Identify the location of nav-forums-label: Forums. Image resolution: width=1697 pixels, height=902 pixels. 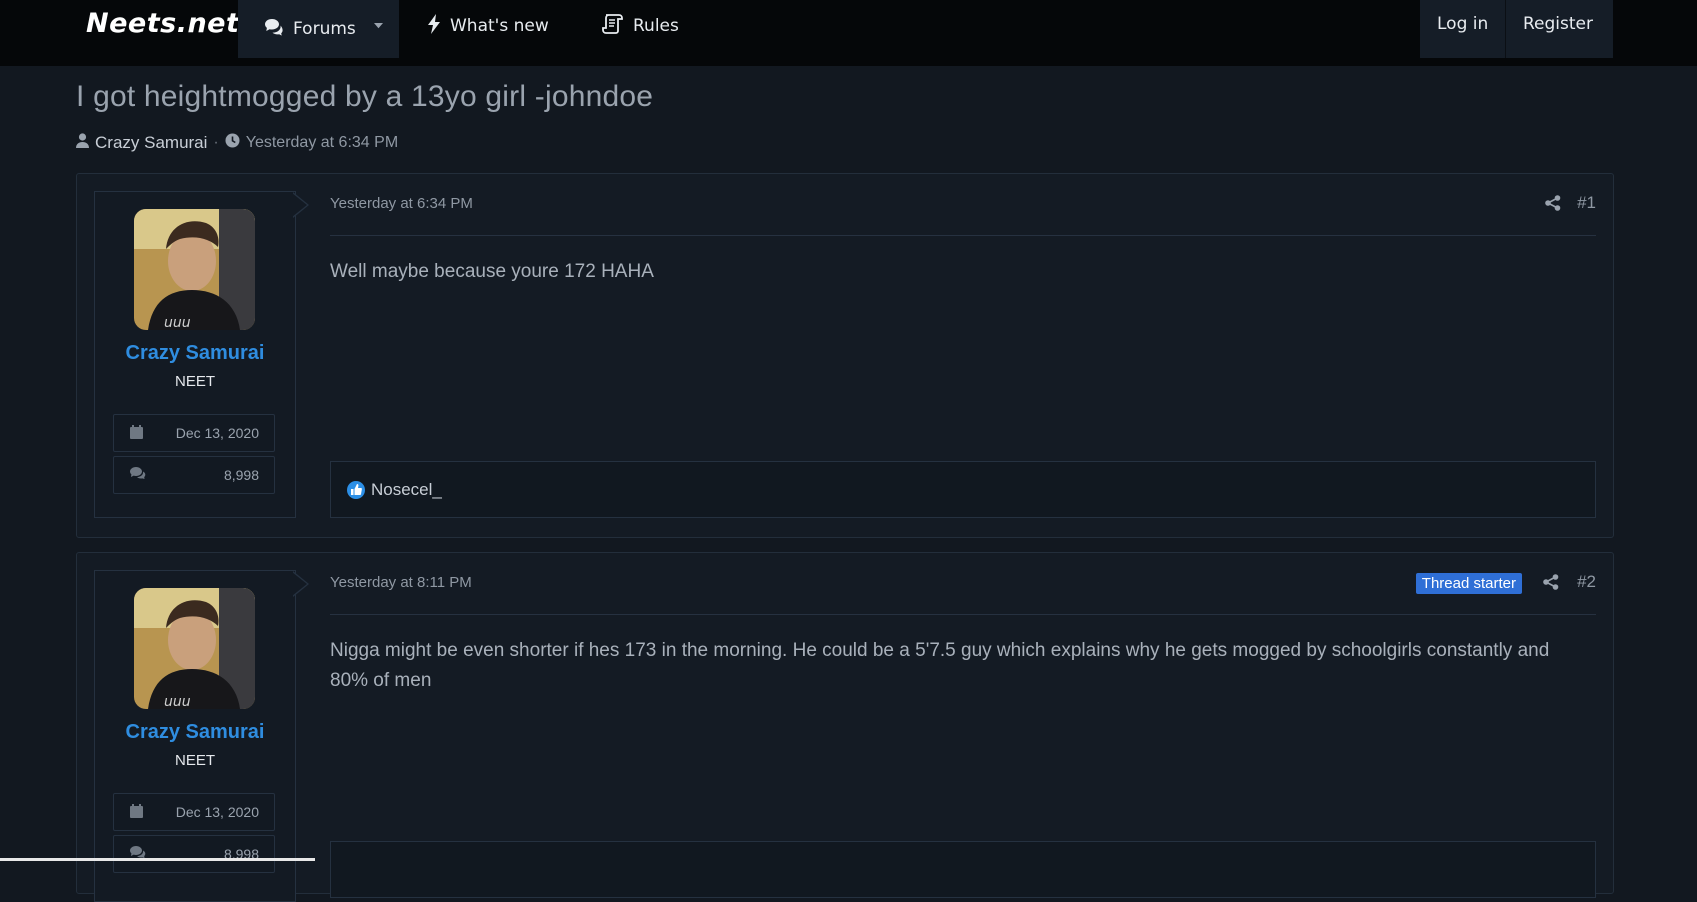
(324, 29).